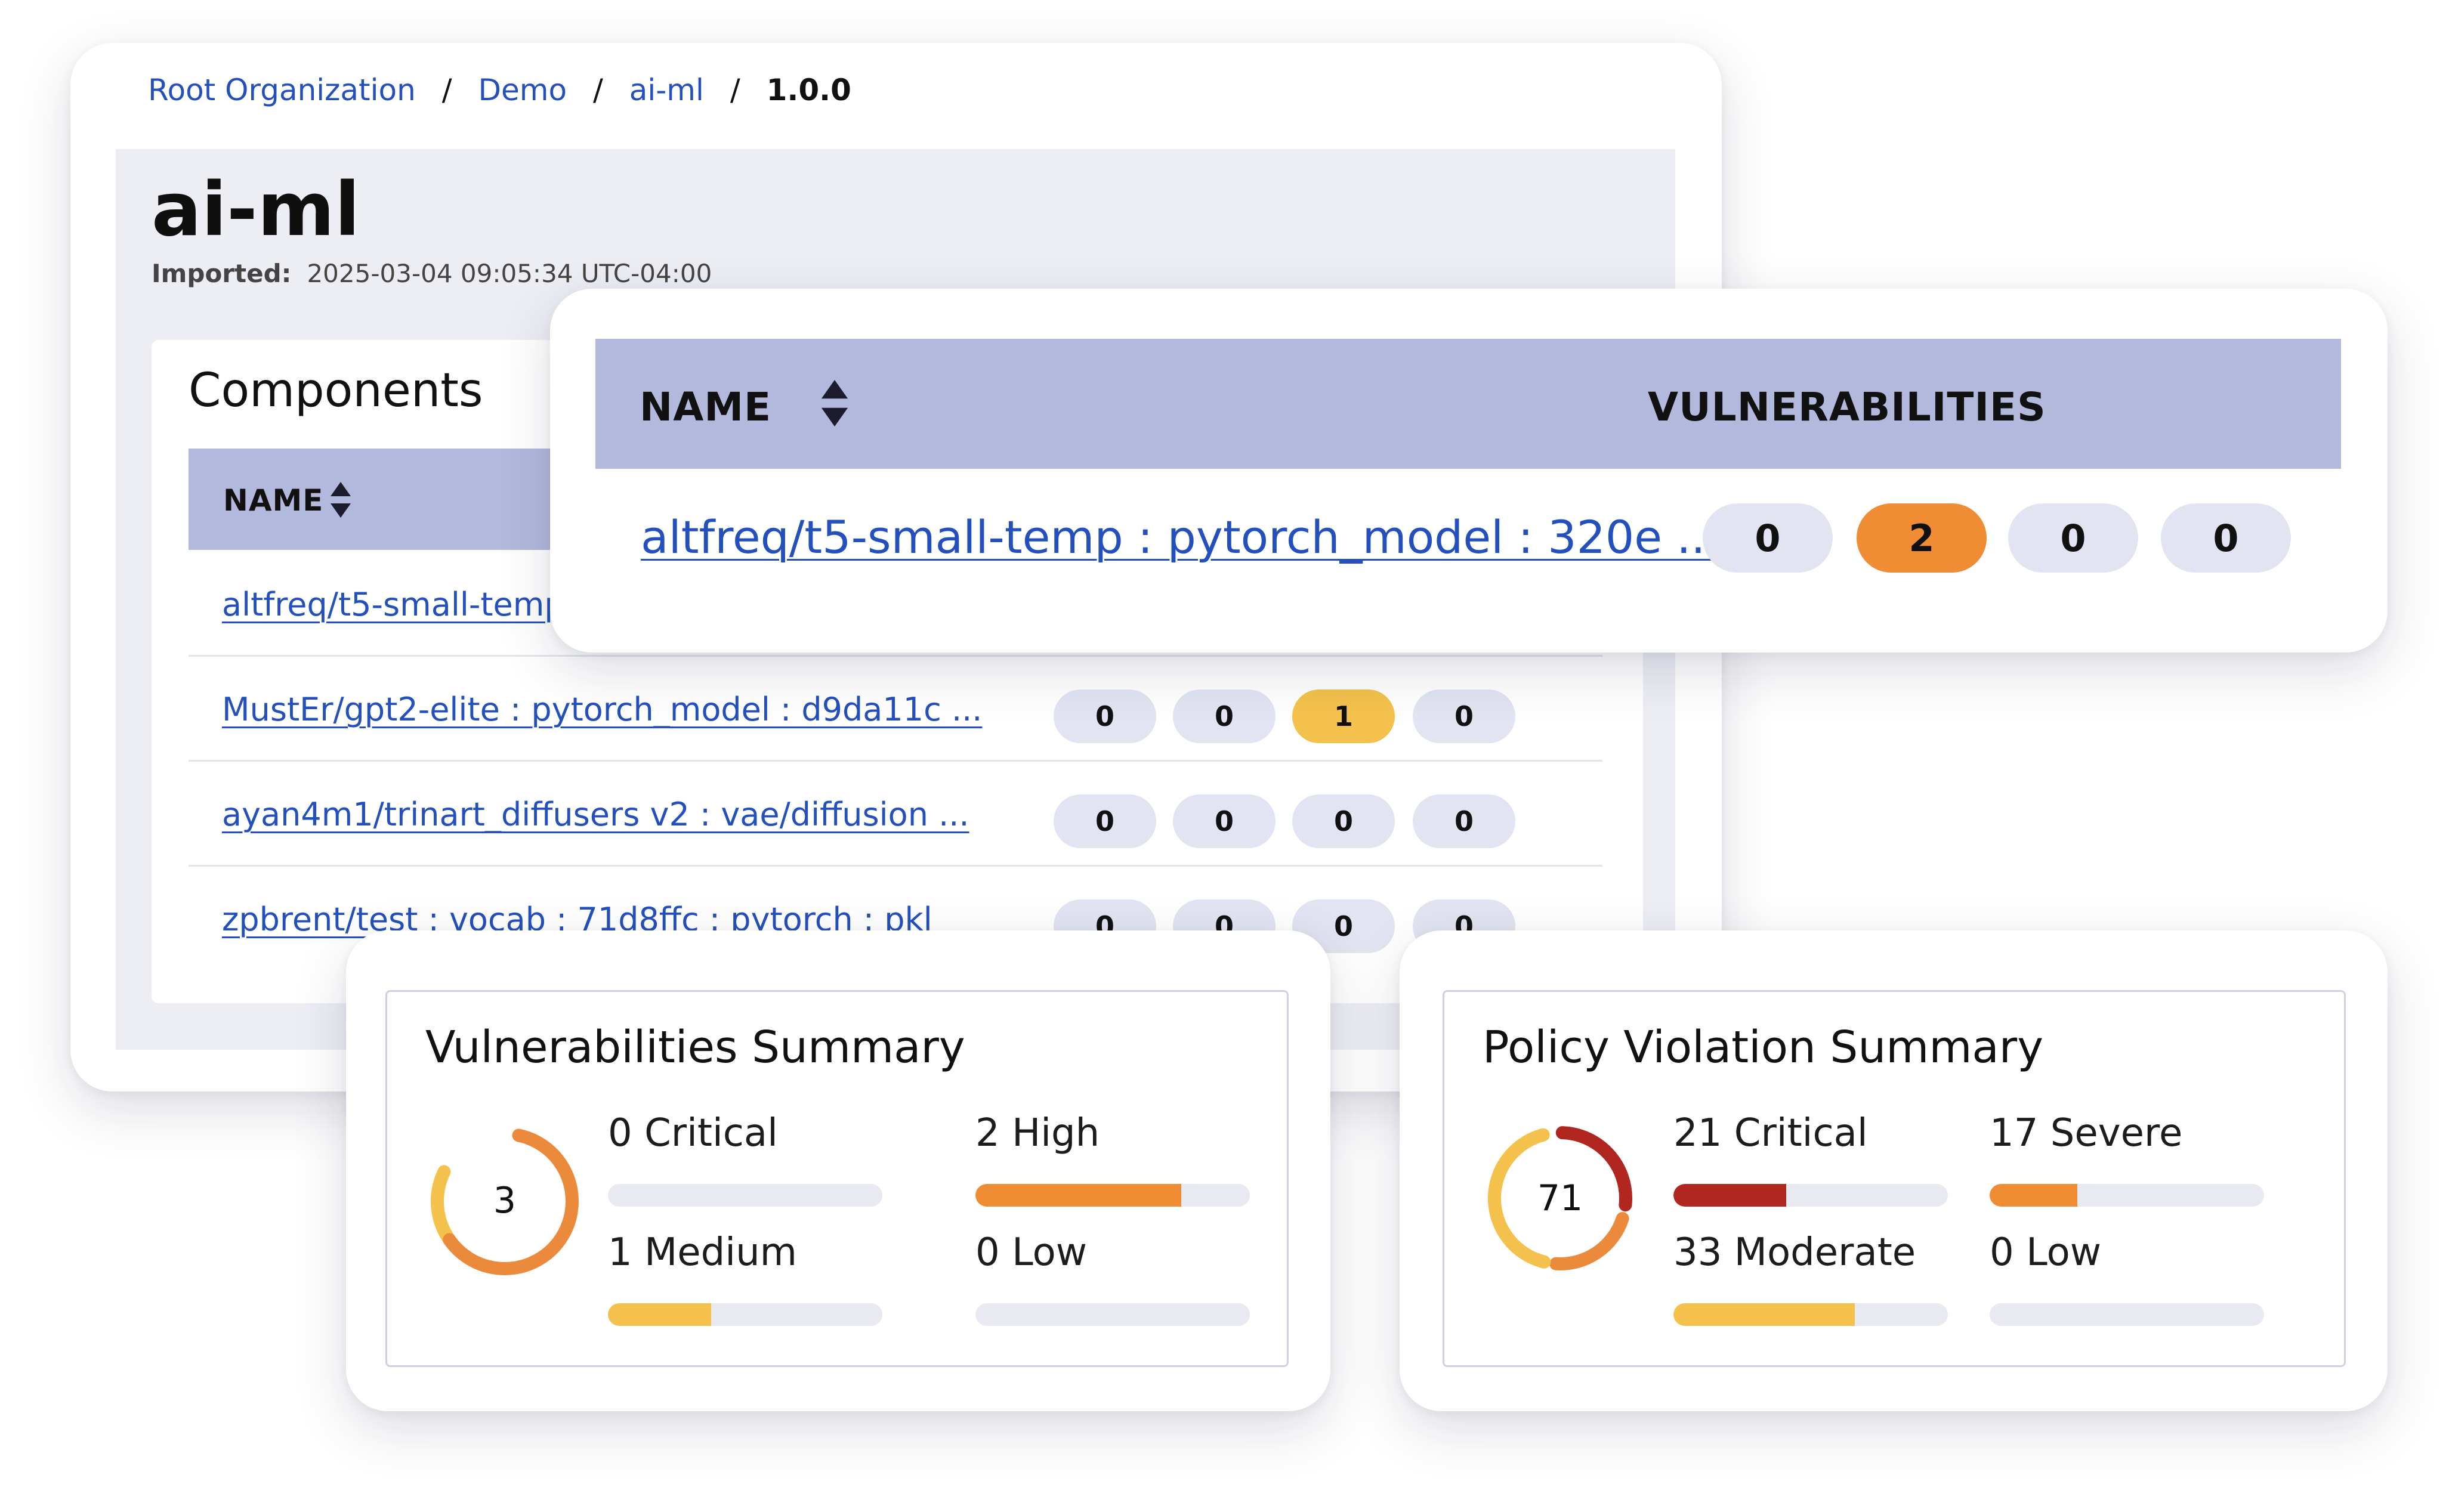  What do you see at coordinates (1847, 407) in the screenshot?
I see `vulnerabilities-column-header: VULNERABILITIES` at bounding box center [1847, 407].